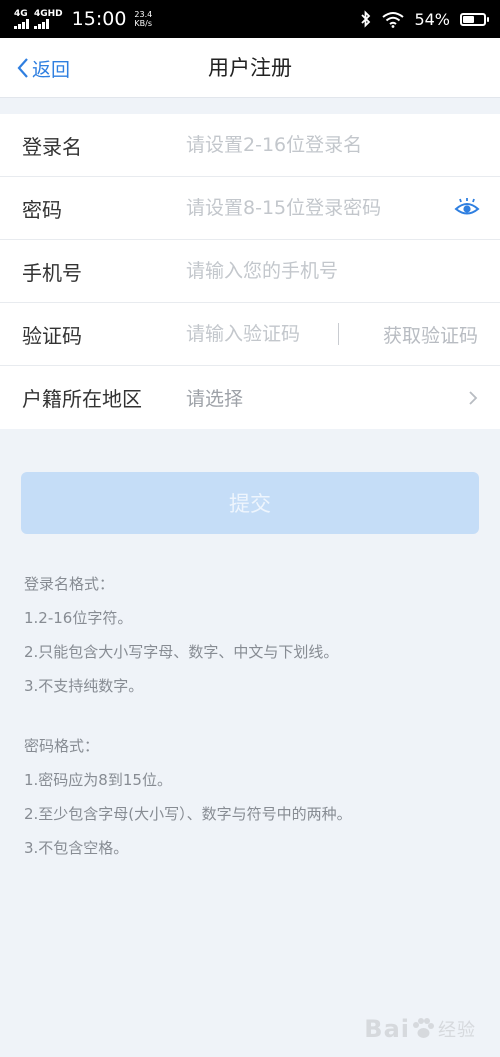 The image size is (500, 1057). I want to click on chevron-left-icon, so click(22, 68).